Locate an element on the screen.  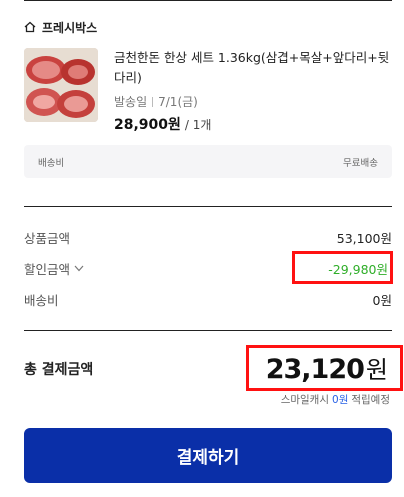
ship-date: 7/1(금) is located at coordinates (178, 102).